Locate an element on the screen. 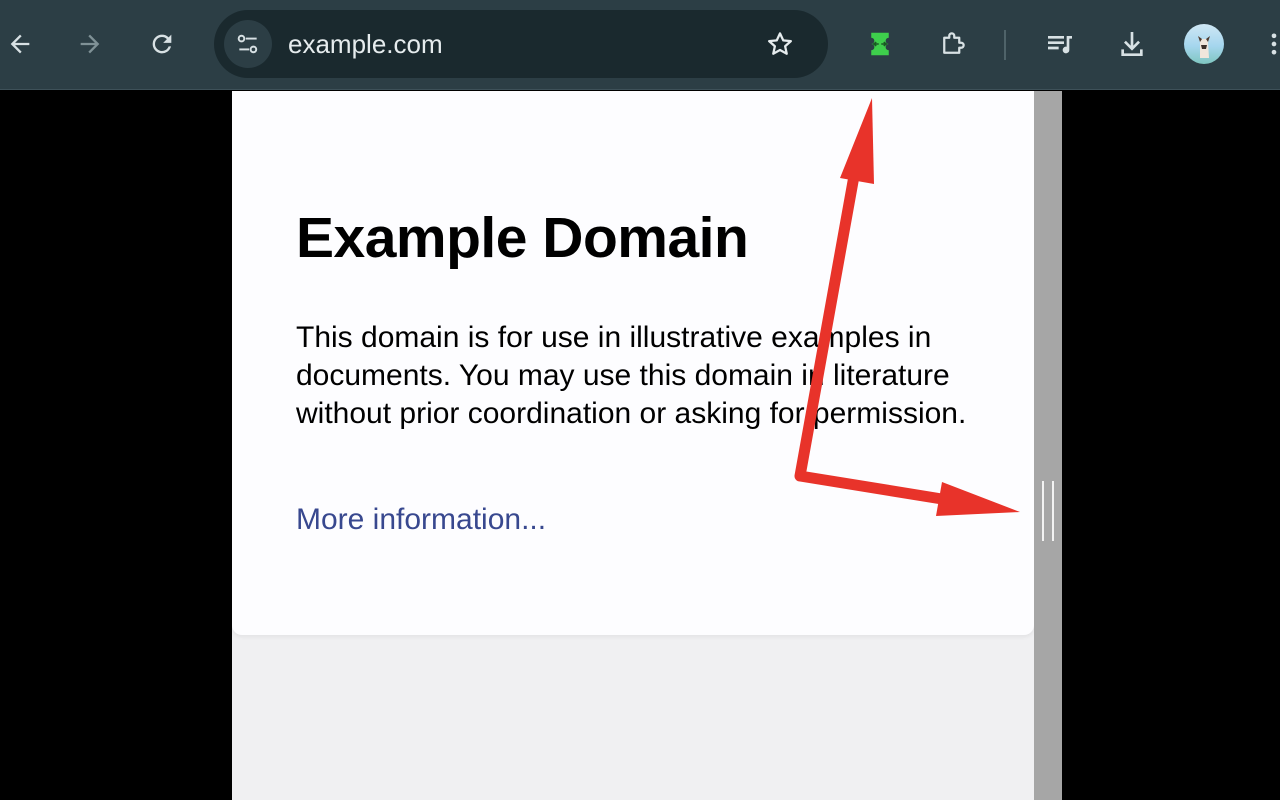 Image resolution: width=1280 pixels, height=800 pixels. tune-icon is located at coordinates (247, 44).